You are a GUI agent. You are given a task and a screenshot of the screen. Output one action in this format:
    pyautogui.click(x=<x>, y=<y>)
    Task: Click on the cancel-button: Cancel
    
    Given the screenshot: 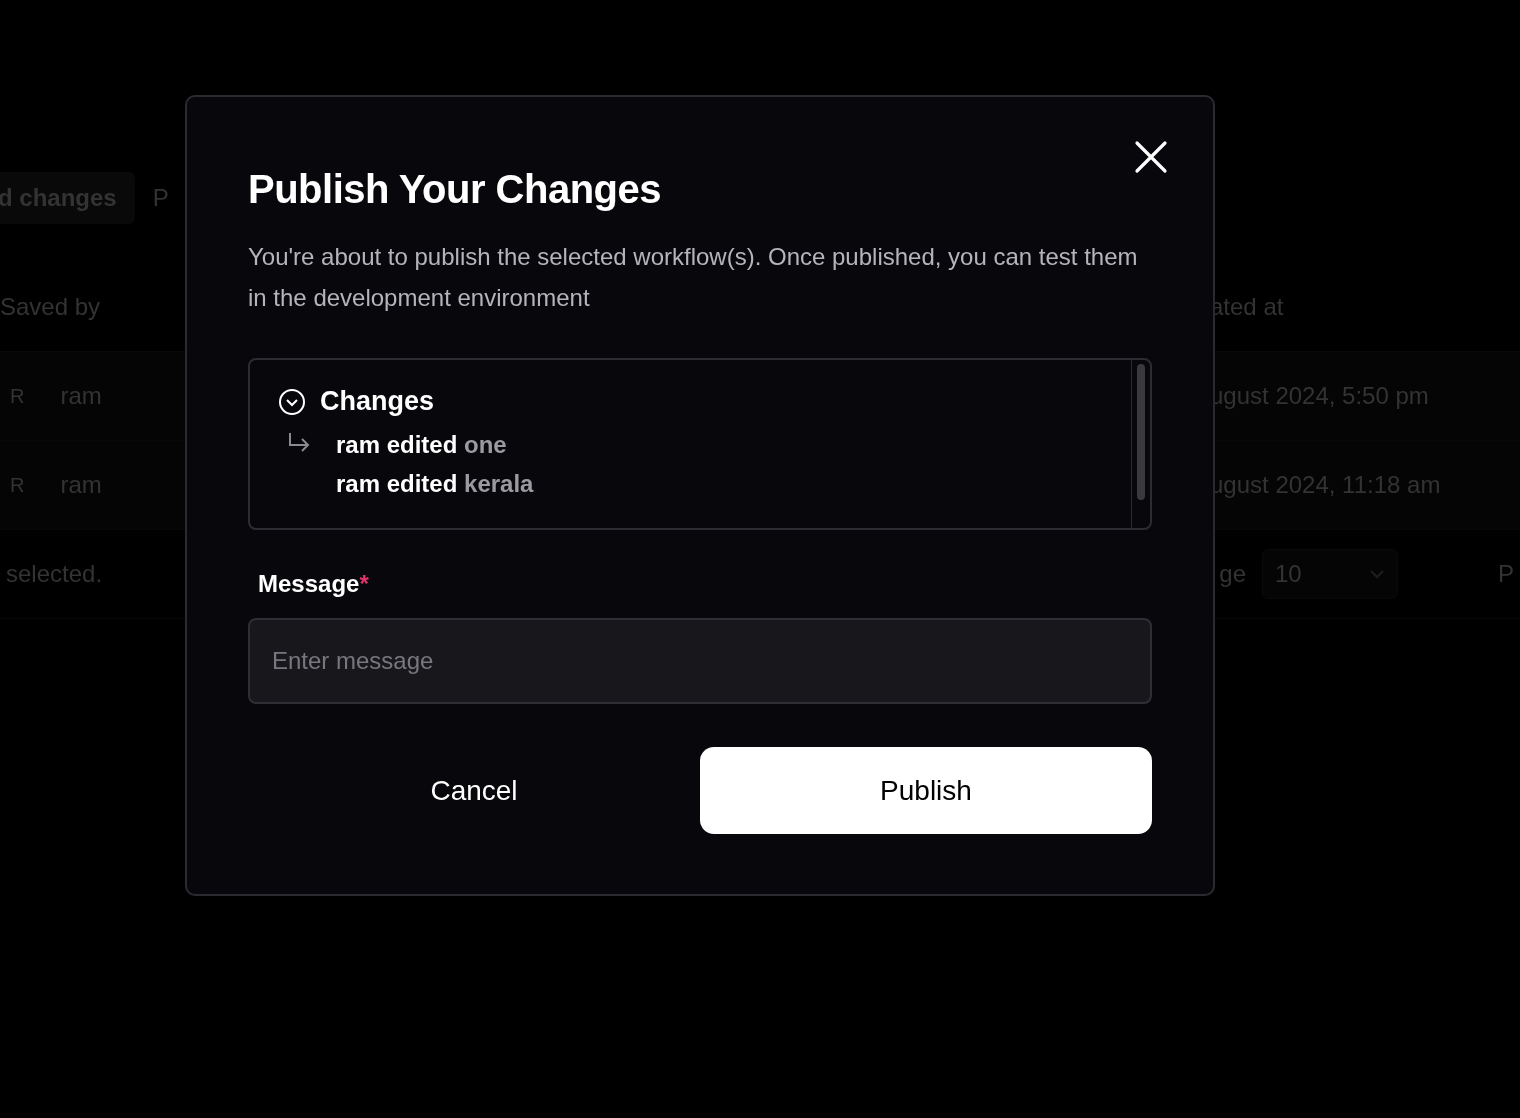 What is the action you would take?
    pyautogui.click(x=474, y=790)
    